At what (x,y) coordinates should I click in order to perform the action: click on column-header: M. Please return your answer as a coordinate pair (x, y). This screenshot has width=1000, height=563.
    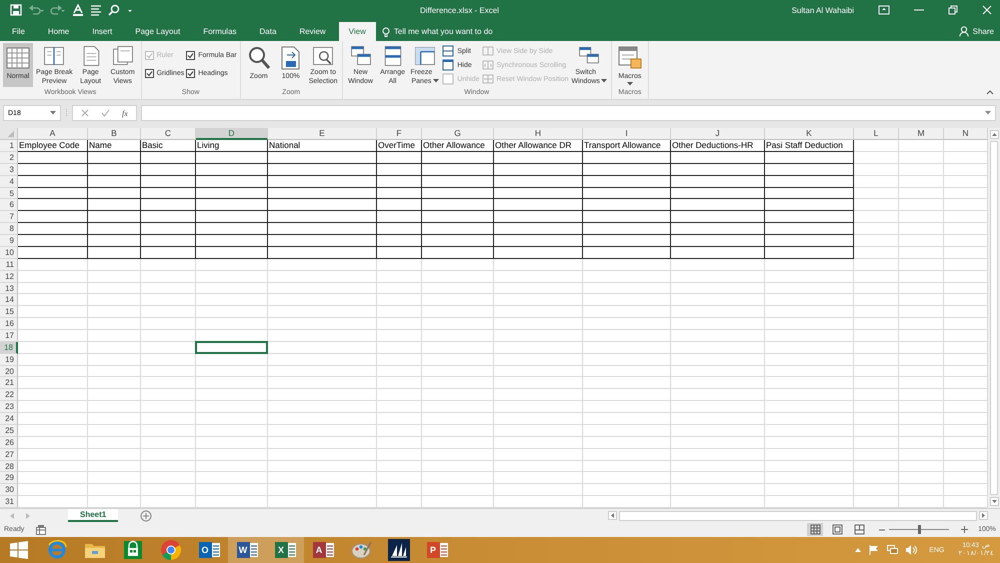
    Looking at the image, I should click on (921, 134).